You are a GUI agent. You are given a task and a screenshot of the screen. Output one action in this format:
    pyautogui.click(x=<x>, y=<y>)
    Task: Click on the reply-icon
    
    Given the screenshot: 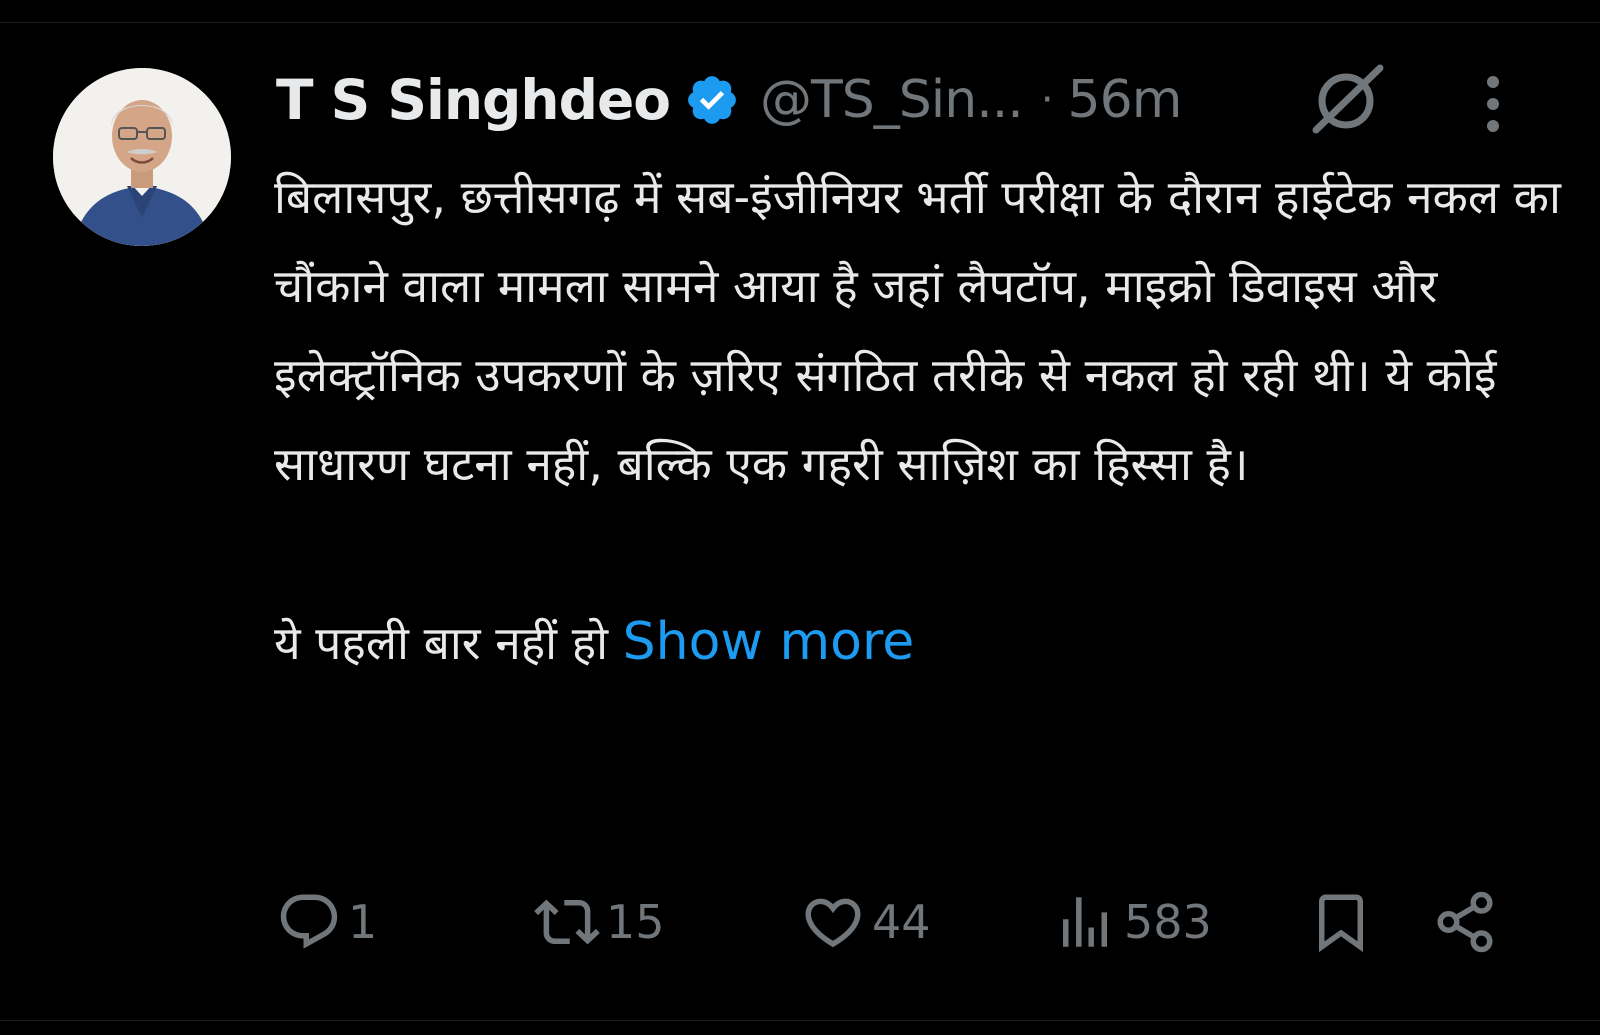 What is the action you would take?
    pyautogui.click(x=309, y=921)
    